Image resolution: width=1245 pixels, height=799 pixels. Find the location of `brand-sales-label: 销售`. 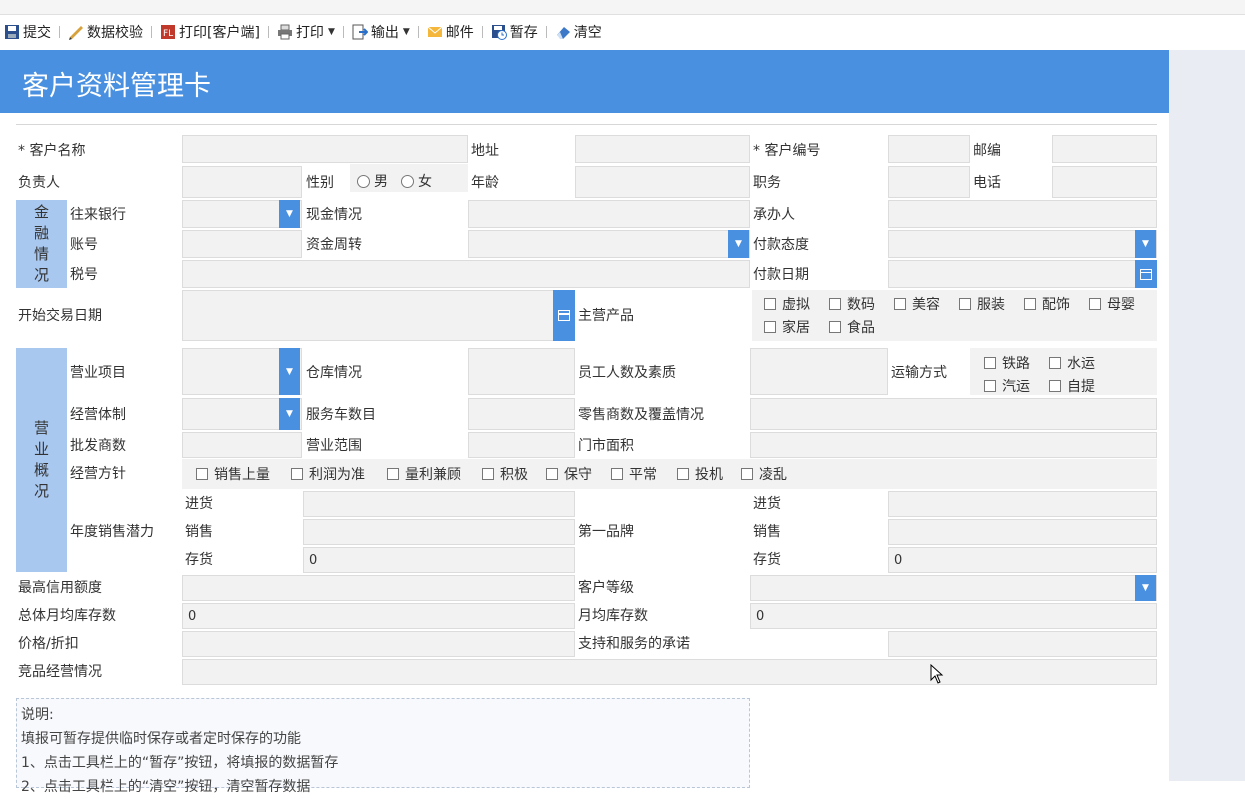

brand-sales-label: 销售 is located at coordinates (767, 532).